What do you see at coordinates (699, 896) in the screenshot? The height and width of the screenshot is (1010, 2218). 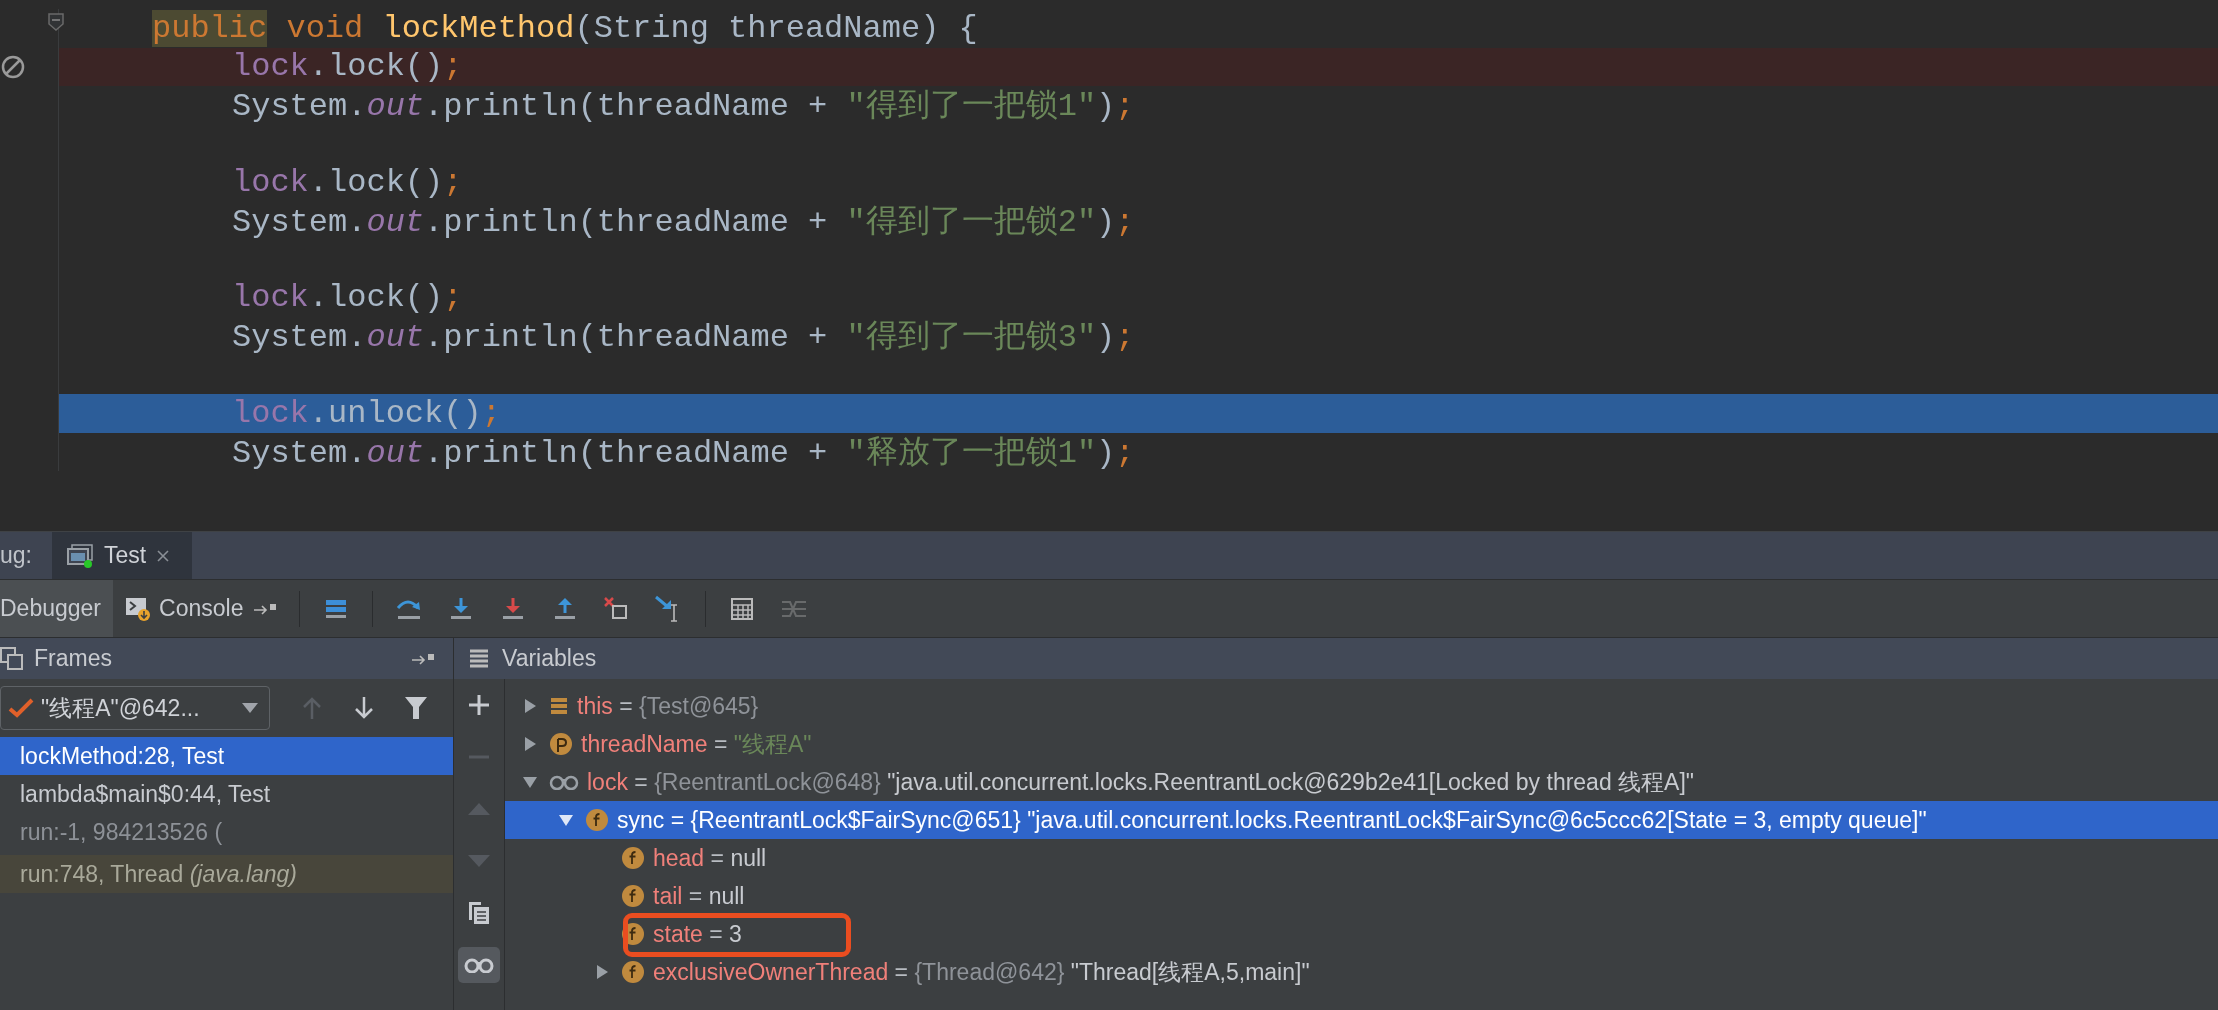 I see `variable-entry: tail = null` at bounding box center [699, 896].